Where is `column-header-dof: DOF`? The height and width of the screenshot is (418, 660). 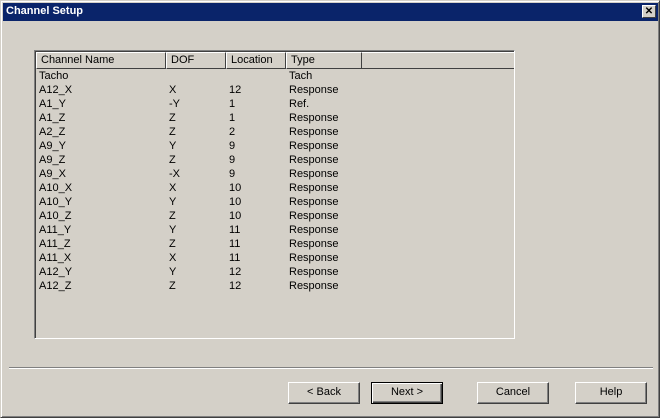
column-header-dof: DOF is located at coordinates (196, 60).